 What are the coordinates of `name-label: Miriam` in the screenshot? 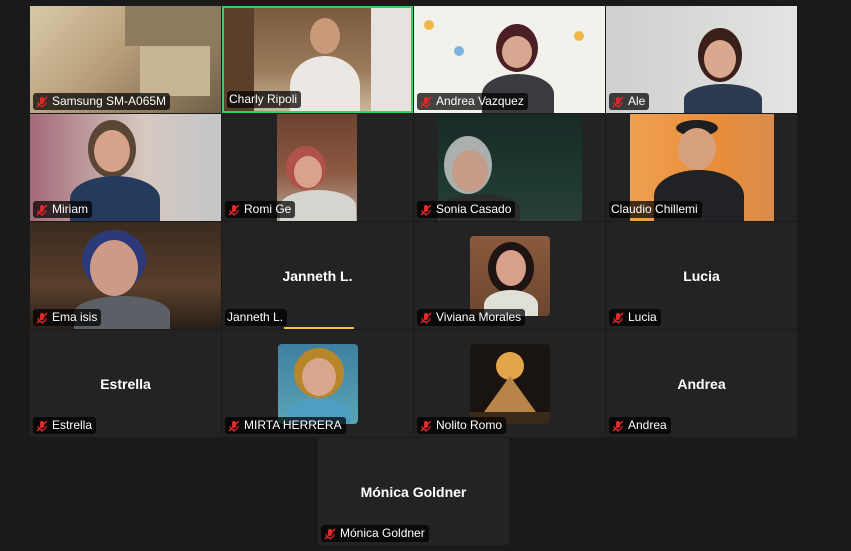 It's located at (62, 209).